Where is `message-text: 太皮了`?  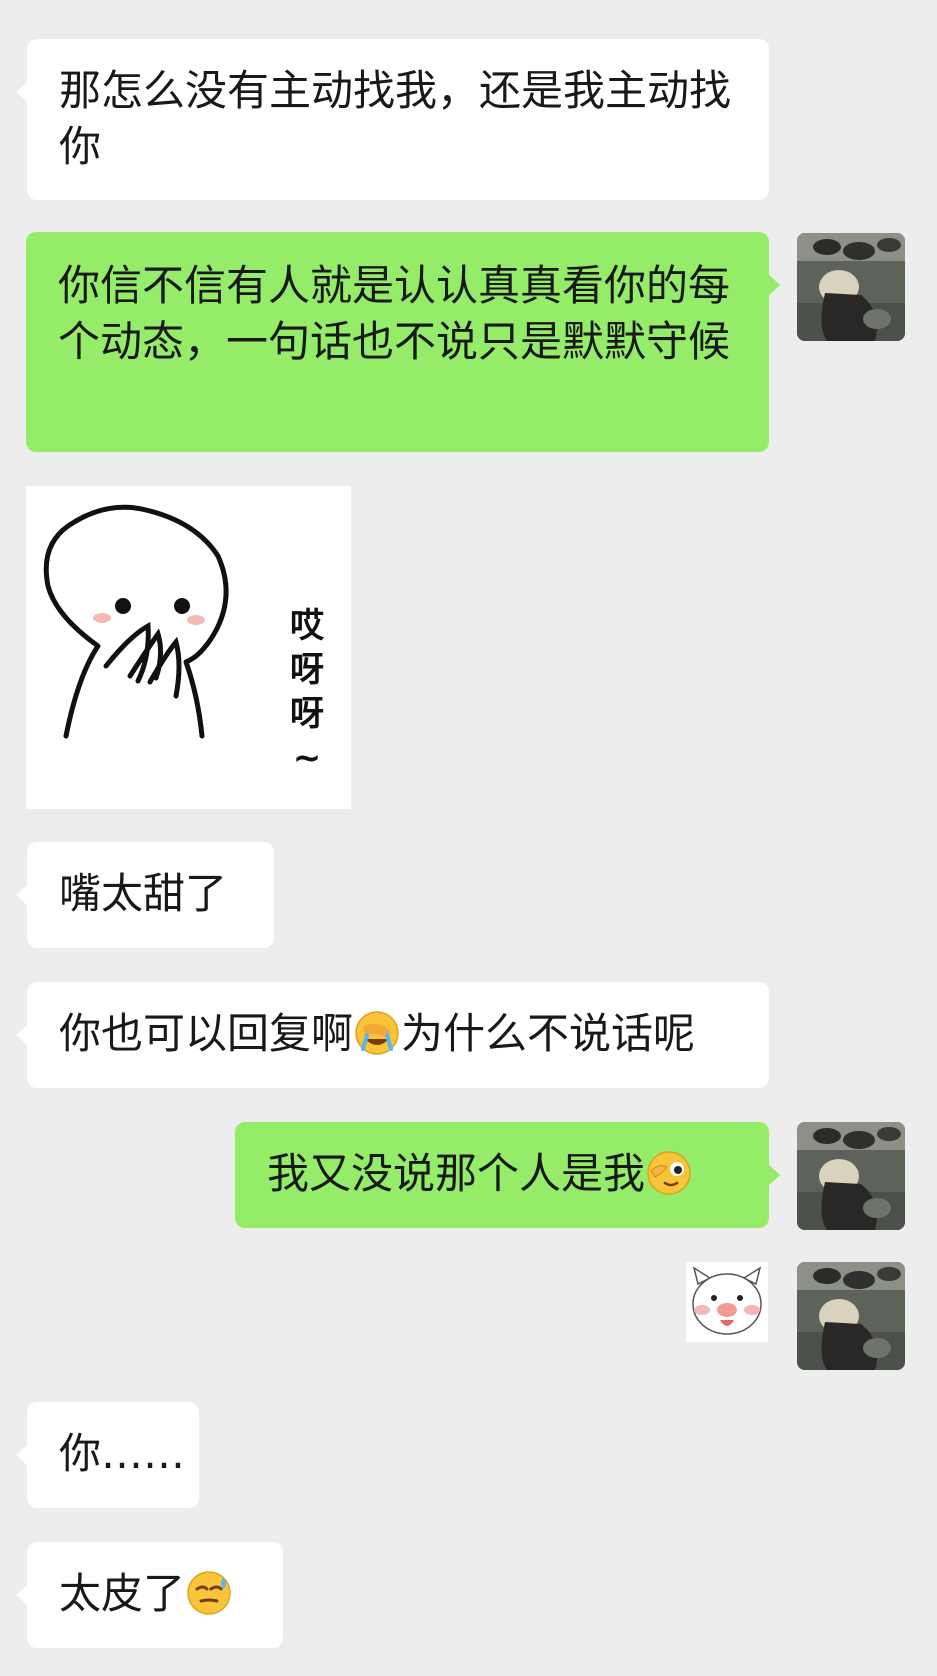 message-text: 太皮了 is located at coordinates (122, 1593).